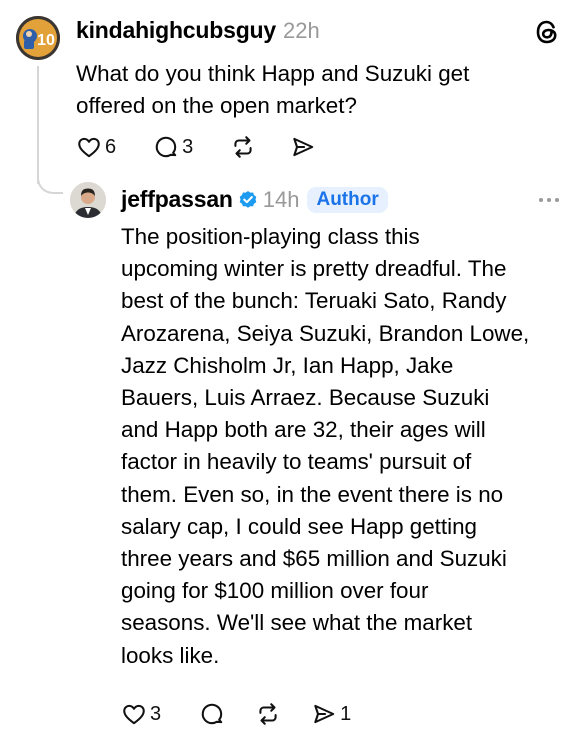 This screenshot has height=750, width=579. Describe the element at coordinates (111, 146) in the screenshot. I see `like-count: 6` at that location.